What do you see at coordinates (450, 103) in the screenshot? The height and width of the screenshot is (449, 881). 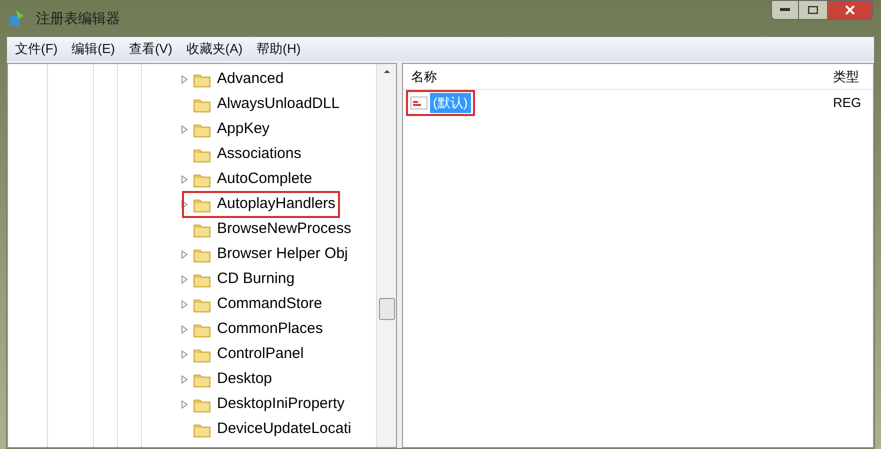 I see `value-name: (默认)` at bounding box center [450, 103].